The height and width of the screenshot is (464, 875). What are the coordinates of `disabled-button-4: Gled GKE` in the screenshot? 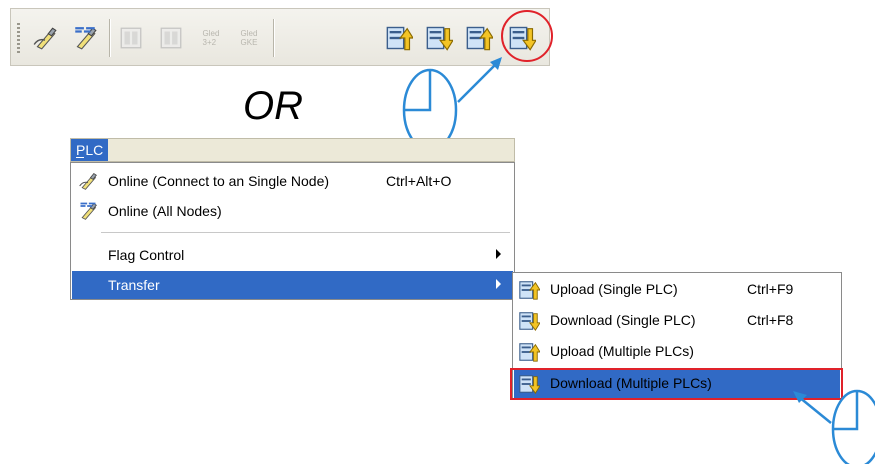 It's located at (249, 38).